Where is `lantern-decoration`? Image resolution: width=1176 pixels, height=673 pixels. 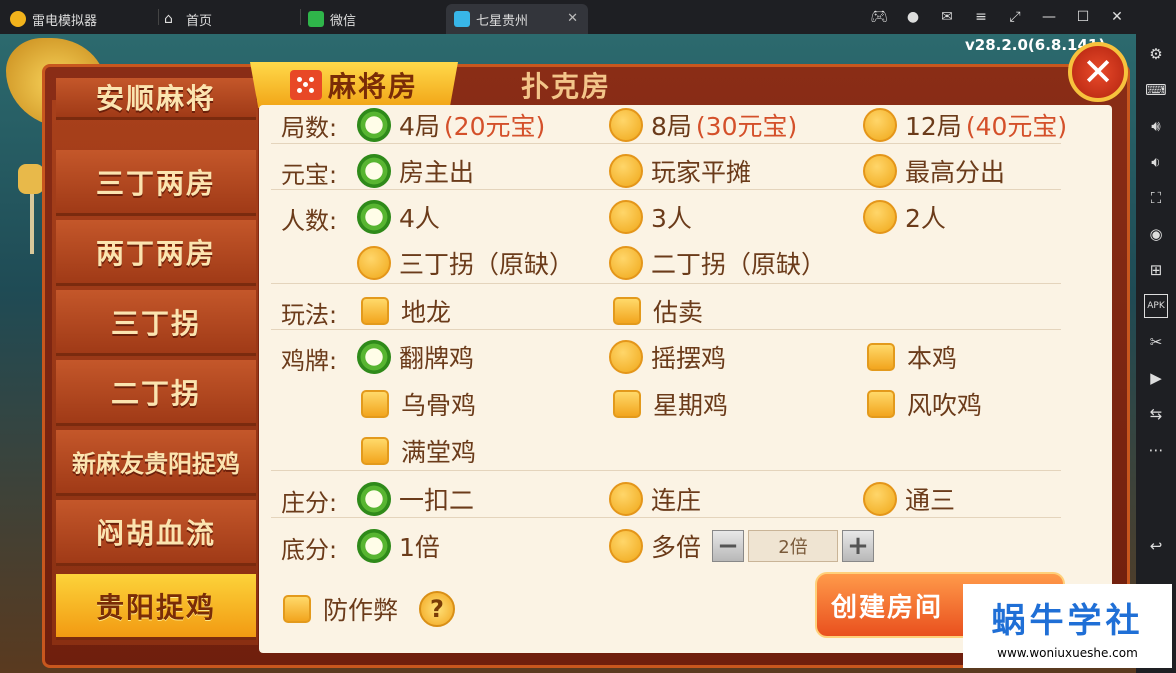
lantern-decoration is located at coordinates (31, 179).